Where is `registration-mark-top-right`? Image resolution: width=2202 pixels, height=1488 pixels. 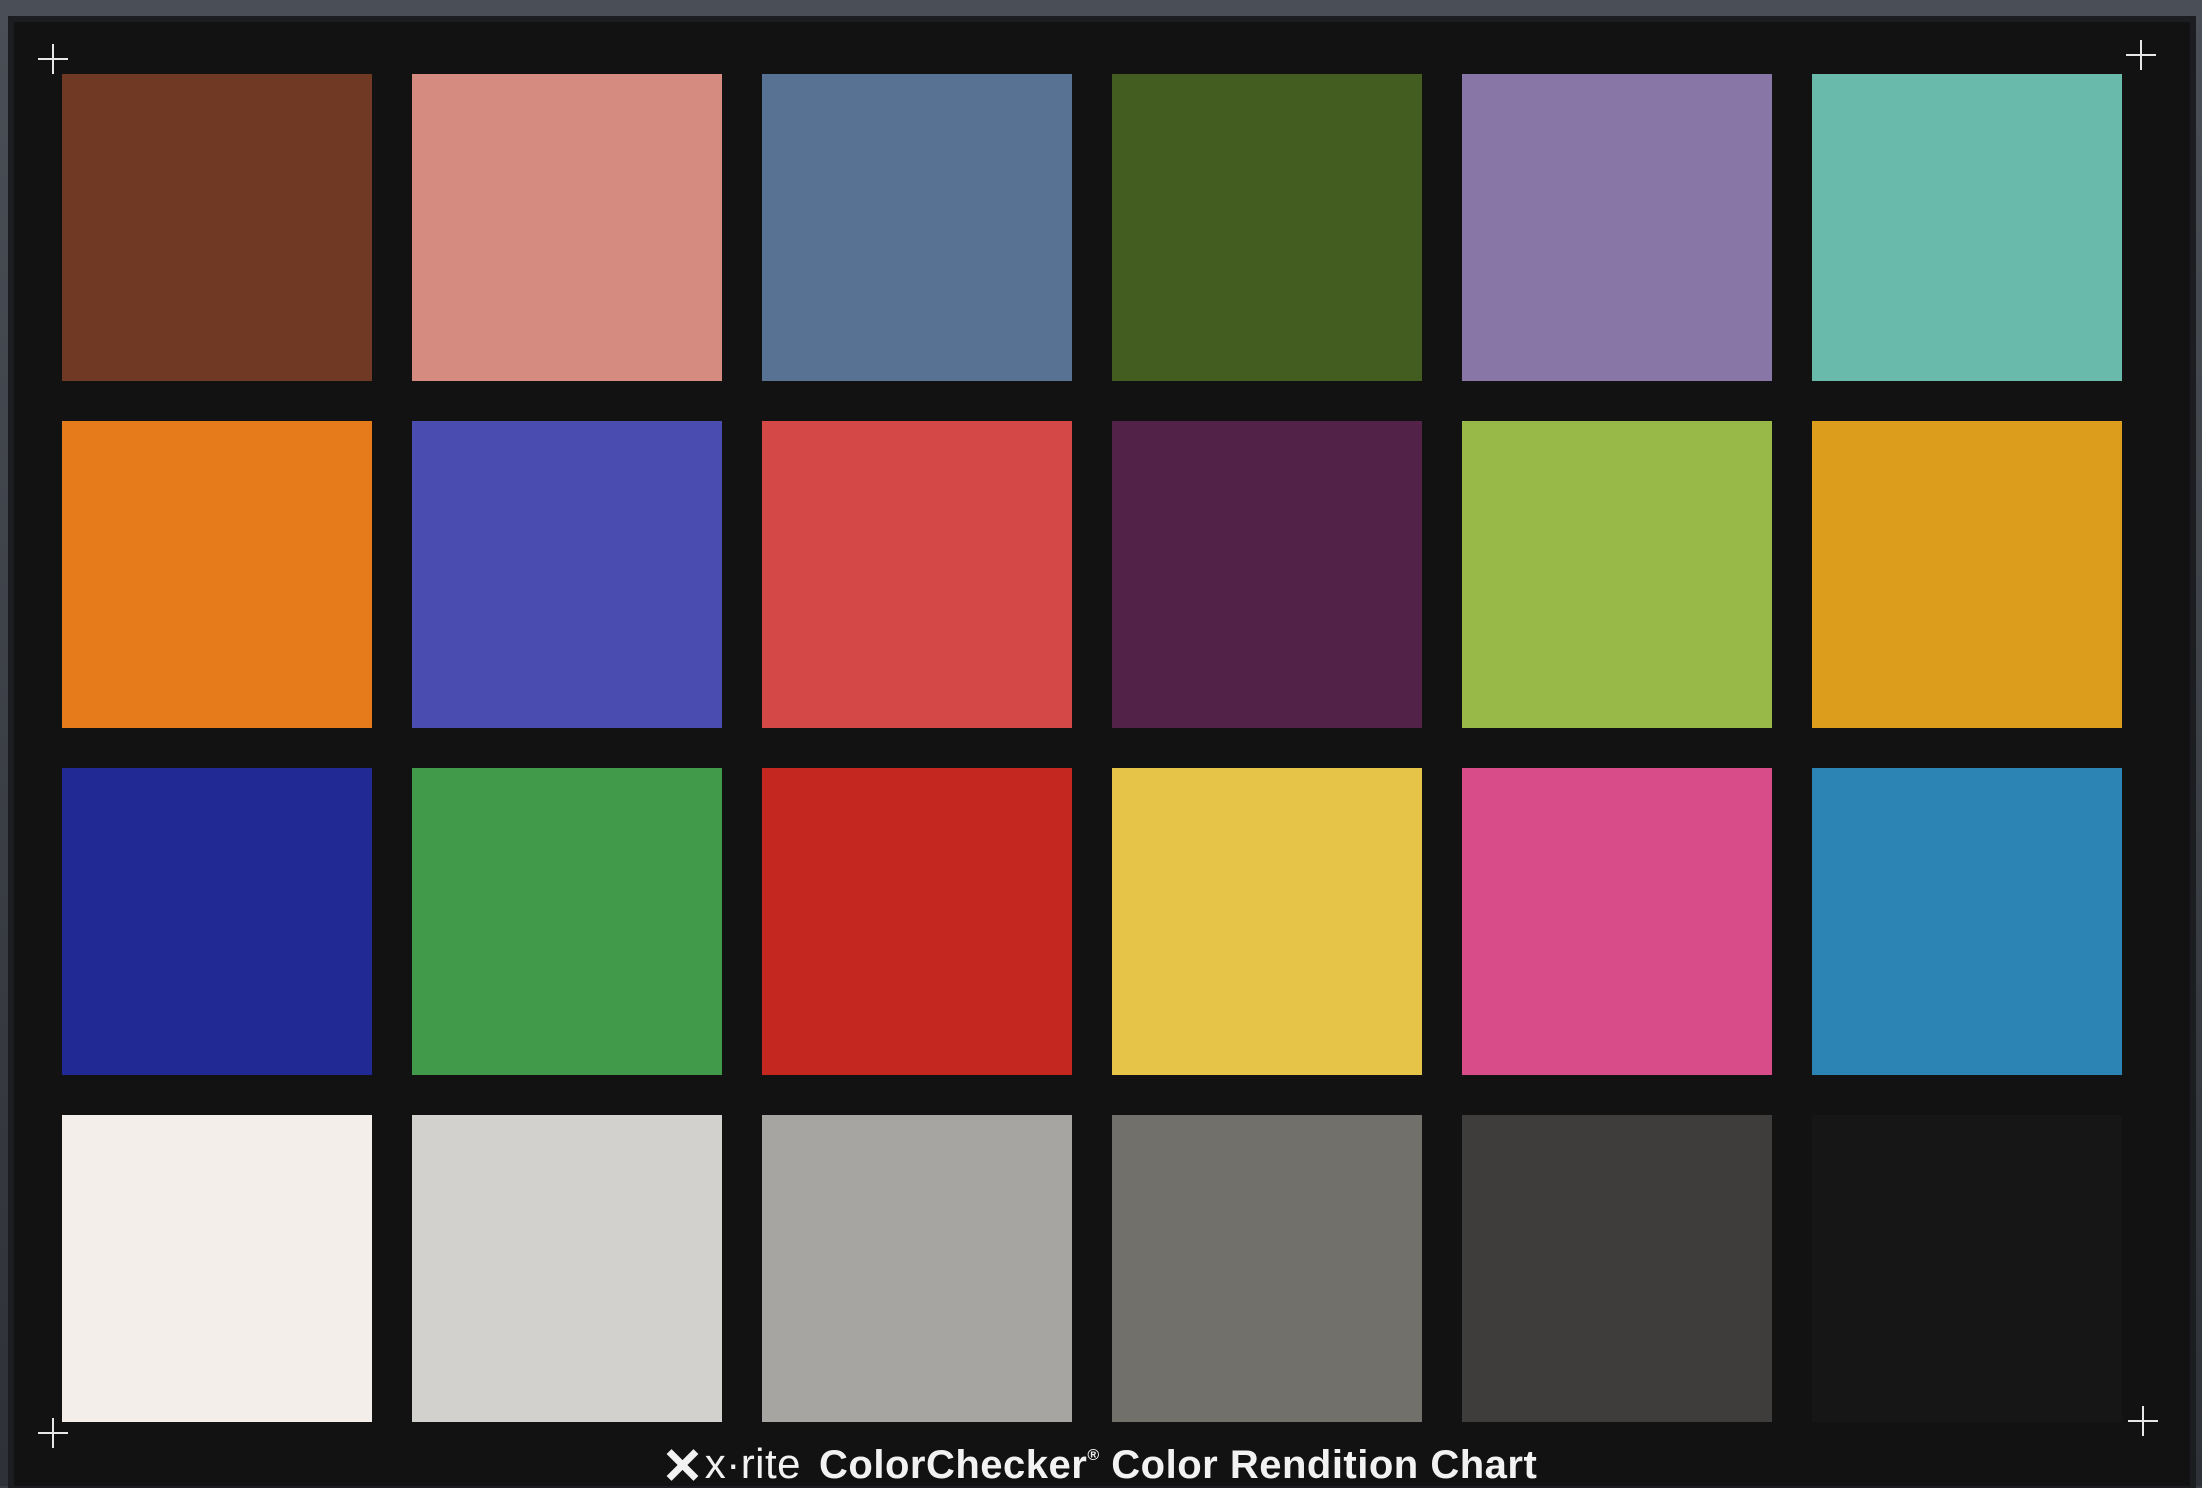 registration-mark-top-right is located at coordinates (2141, 55).